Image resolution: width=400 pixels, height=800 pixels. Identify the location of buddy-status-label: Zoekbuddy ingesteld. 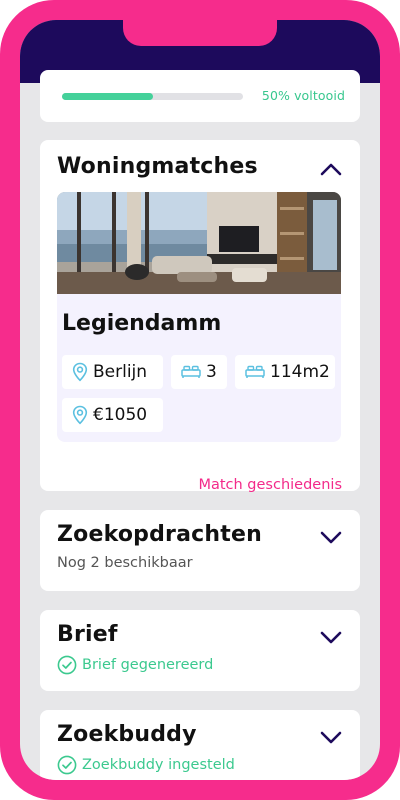
(158, 765).